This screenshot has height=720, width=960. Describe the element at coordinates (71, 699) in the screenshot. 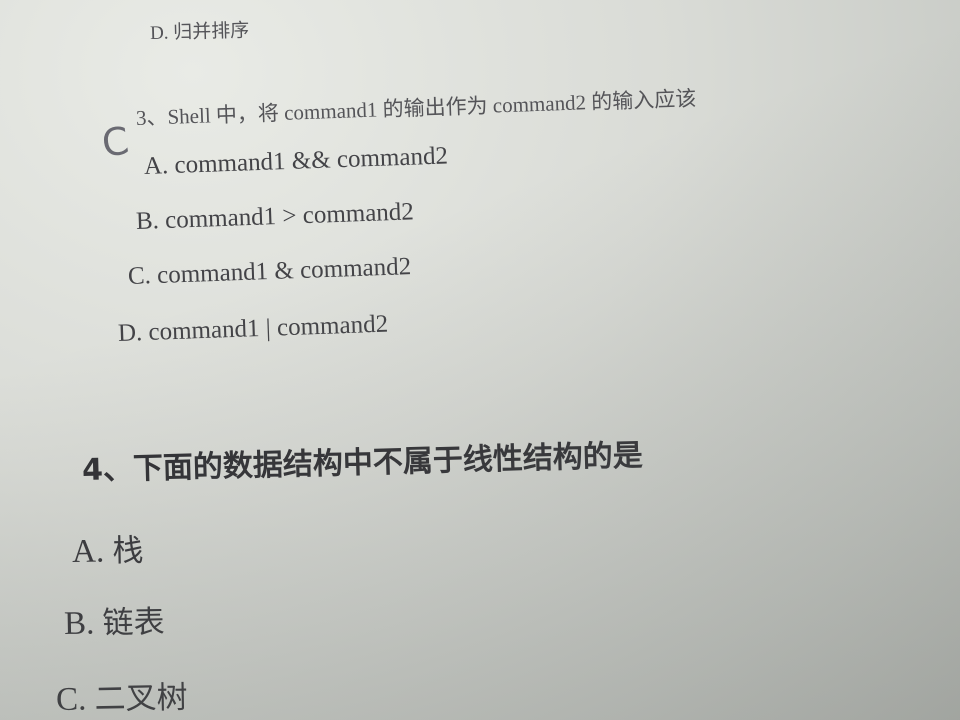

I see `option-letter: C.` at that location.